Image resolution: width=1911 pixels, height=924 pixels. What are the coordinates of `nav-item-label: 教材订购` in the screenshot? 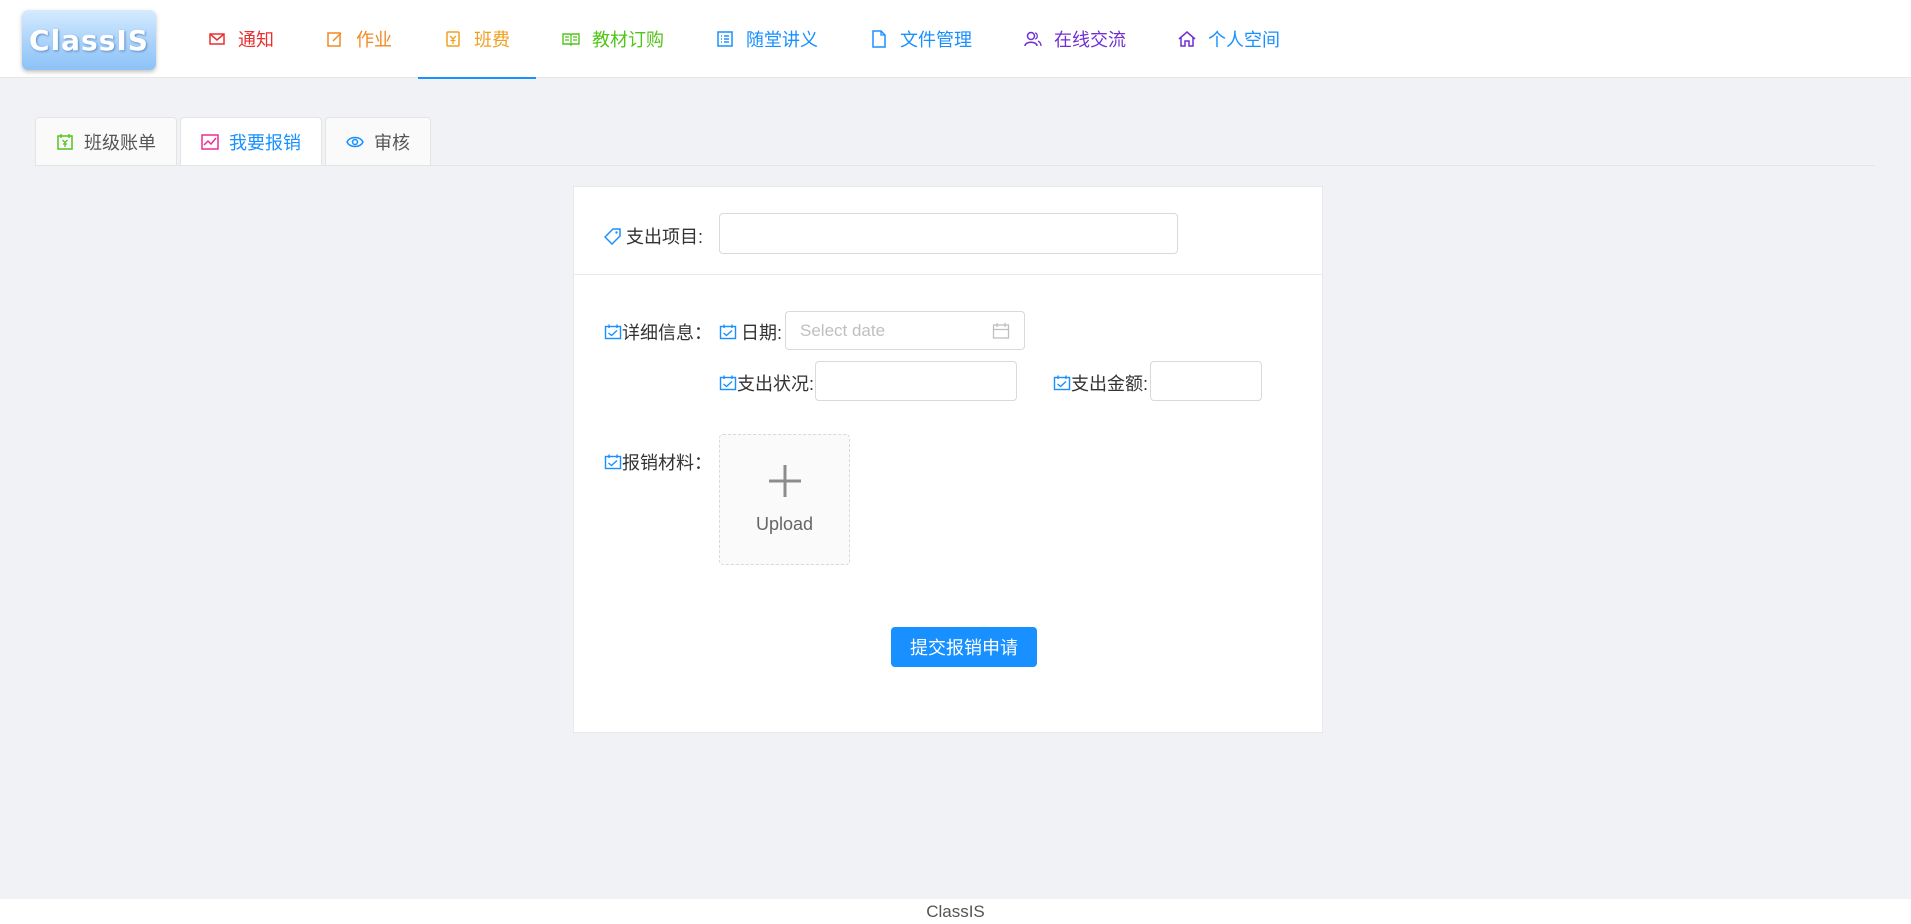 It's located at (628, 40).